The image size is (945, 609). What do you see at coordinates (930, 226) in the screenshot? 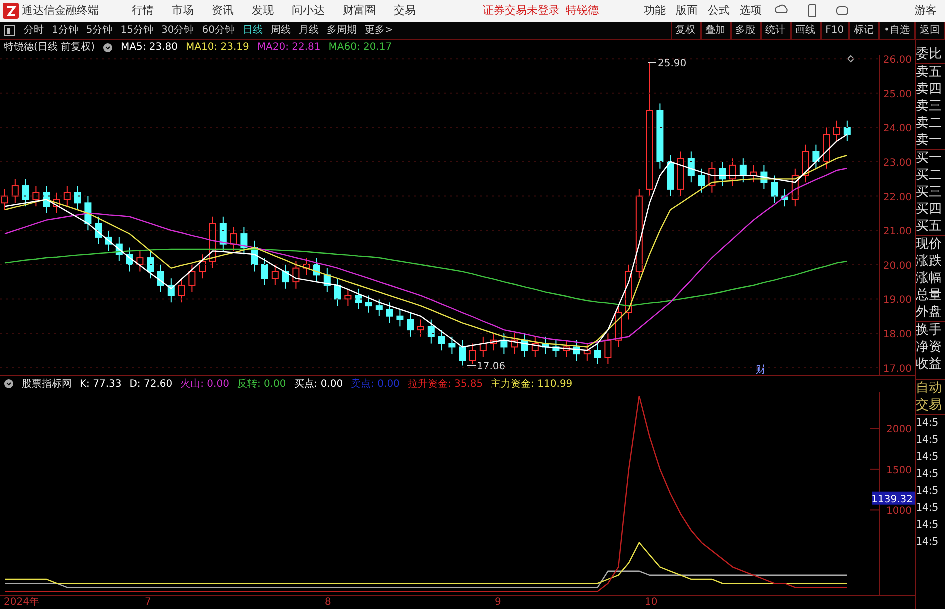
I see `quote-label: 买五` at bounding box center [930, 226].